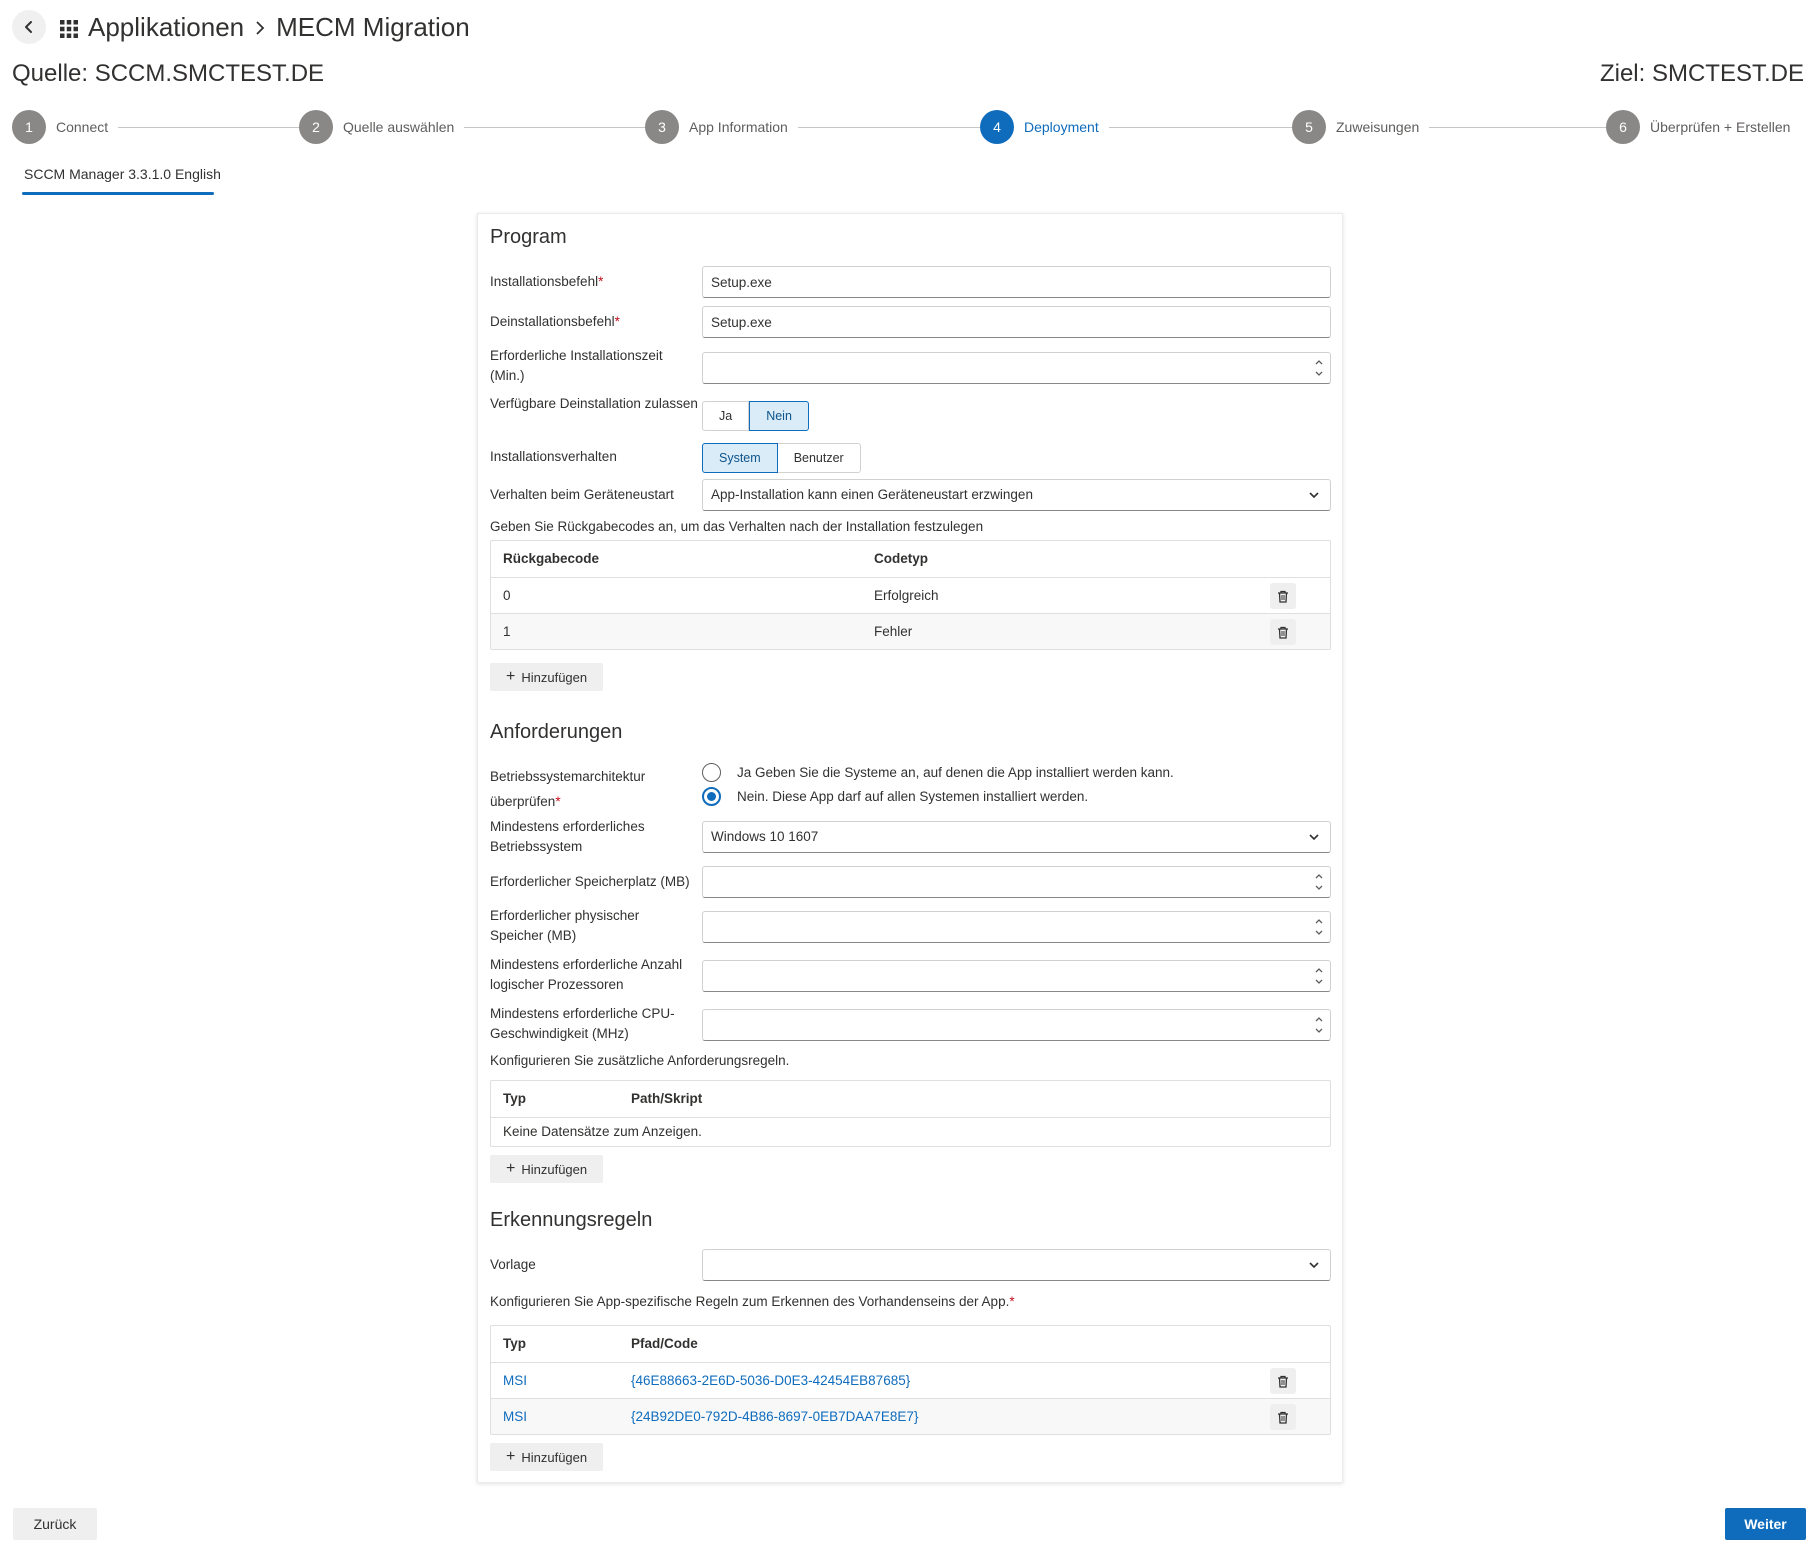 This screenshot has height=1548, width=1816. Describe the element at coordinates (166, 27) in the screenshot. I see `breadcrumb-item-applikationen: Applikationen` at that location.